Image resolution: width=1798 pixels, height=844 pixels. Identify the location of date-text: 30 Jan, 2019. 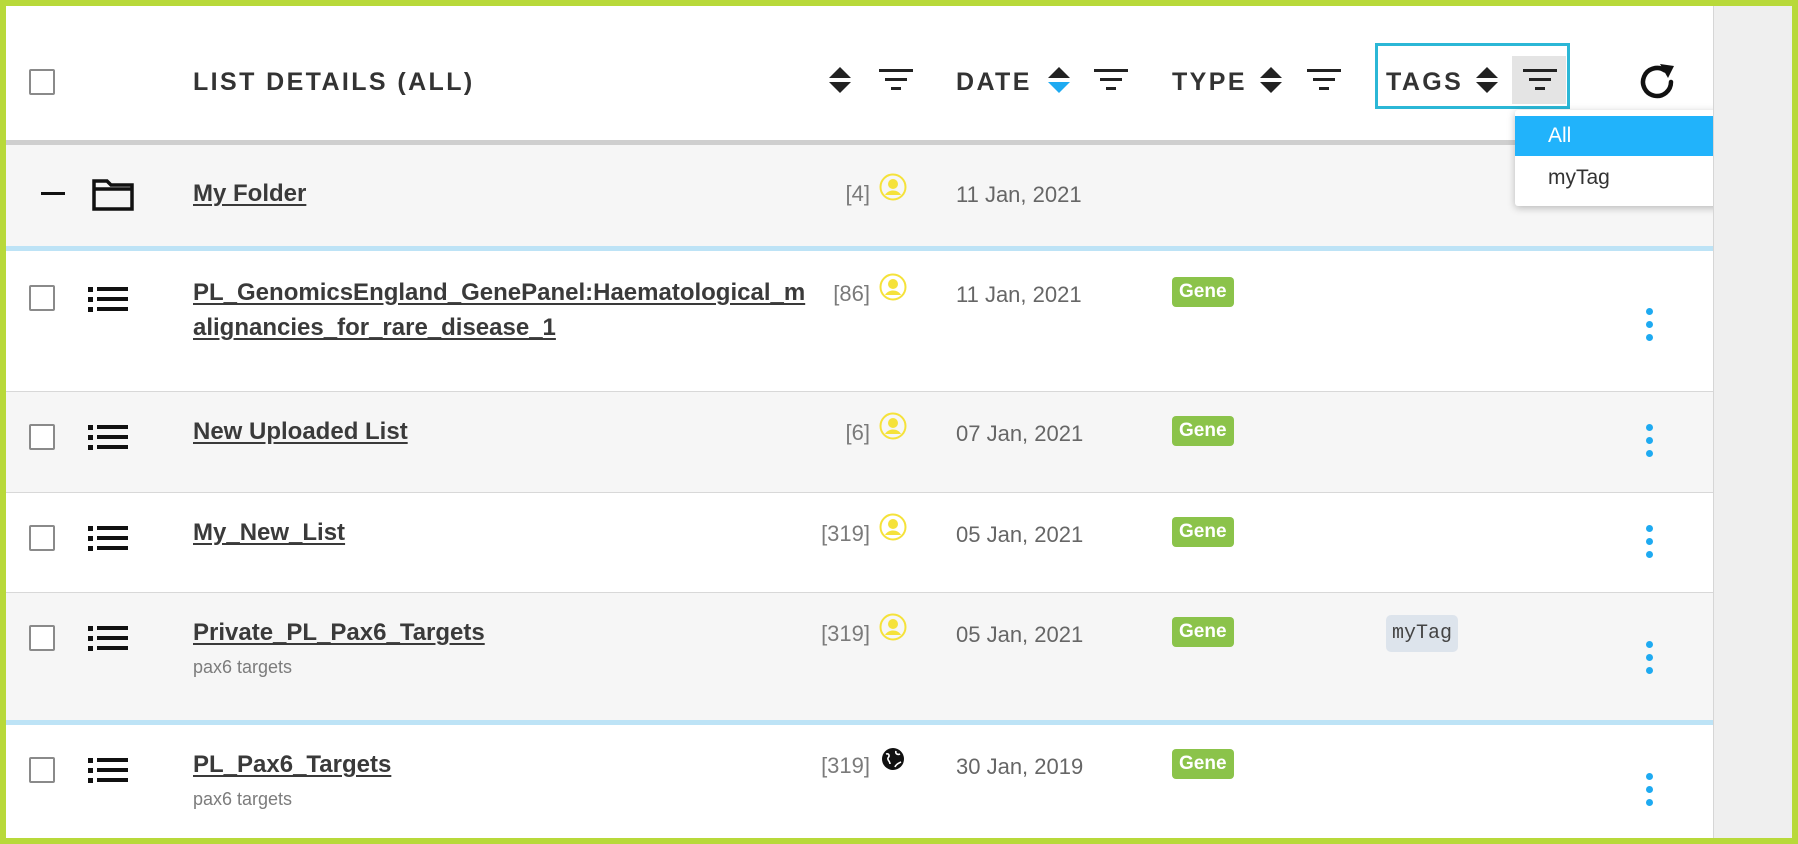
(1020, 766).